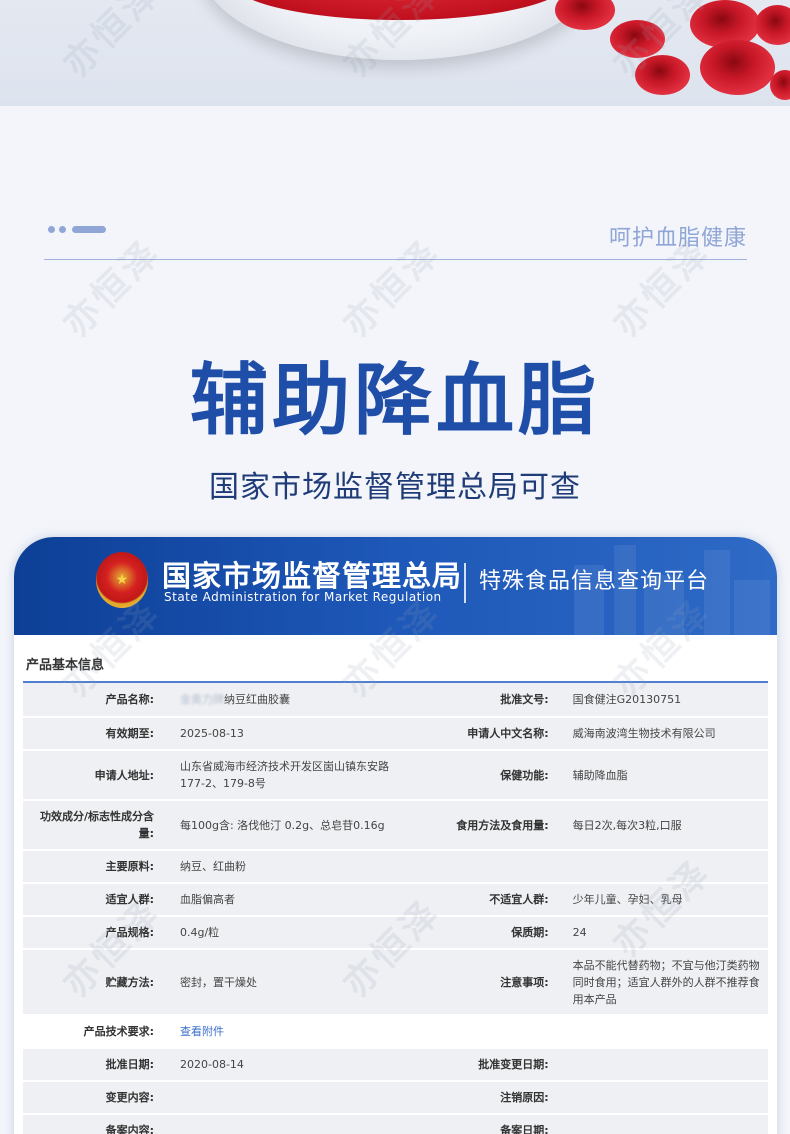  What do you see at coordinates (491, 1124) in the screenshot?
I see `field-label: 备案日期:` at bounding box center [491, 1124].